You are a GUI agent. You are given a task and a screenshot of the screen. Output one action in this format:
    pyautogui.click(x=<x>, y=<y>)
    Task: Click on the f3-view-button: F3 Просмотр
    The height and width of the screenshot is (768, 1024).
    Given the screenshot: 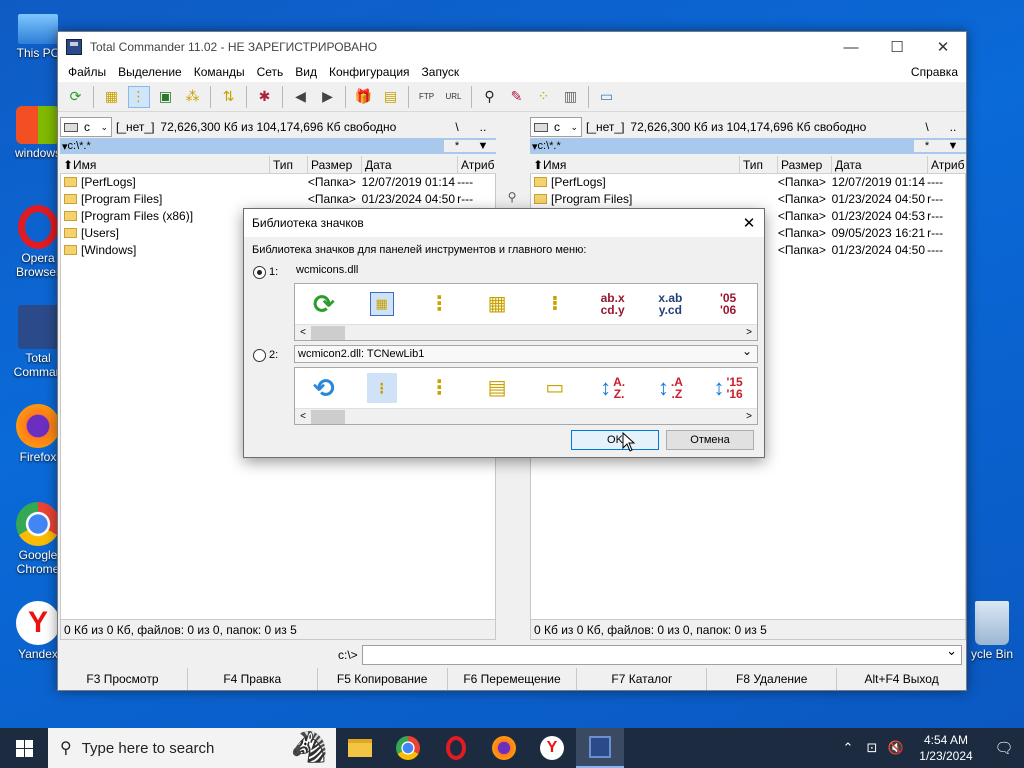 What is the action you would take?
    pyautogui.click(x=123, y=679)
    